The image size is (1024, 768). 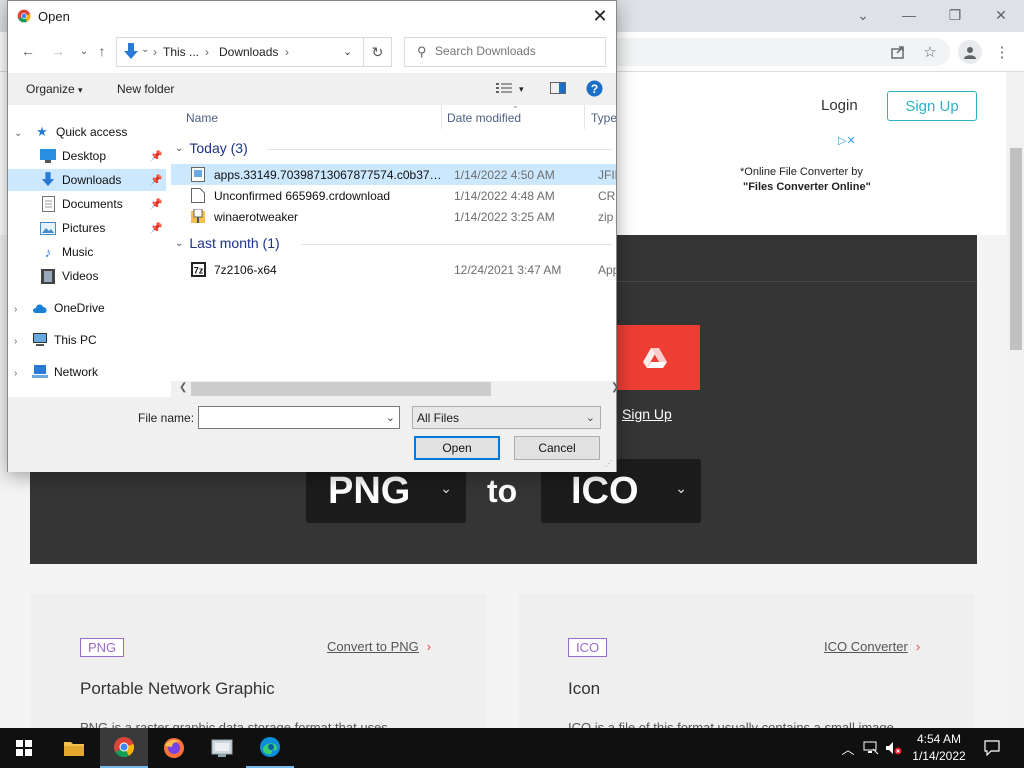 What do you see at coordinates (341, 389) in the screenshot?
I see `horizontal-scrollbar-thumb` at bounding box center [341, 389].